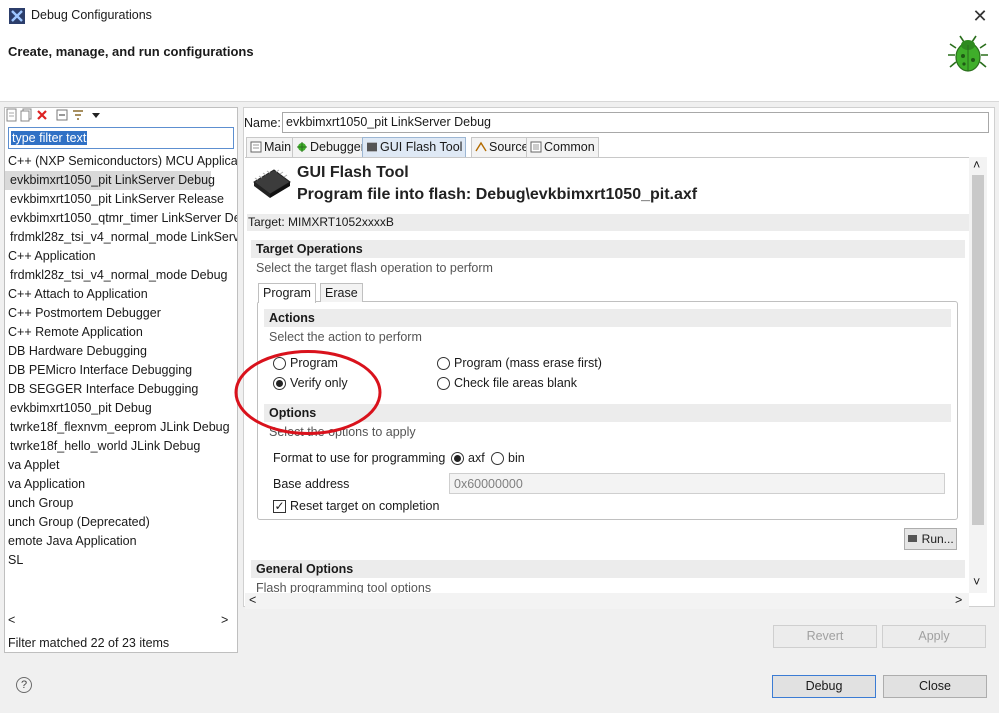 This screenshot has width=999, height=713. Describe the element at coordinates (515, 383) in the screenshot. I see `check-blank-label: Check file areas blank` at that location.